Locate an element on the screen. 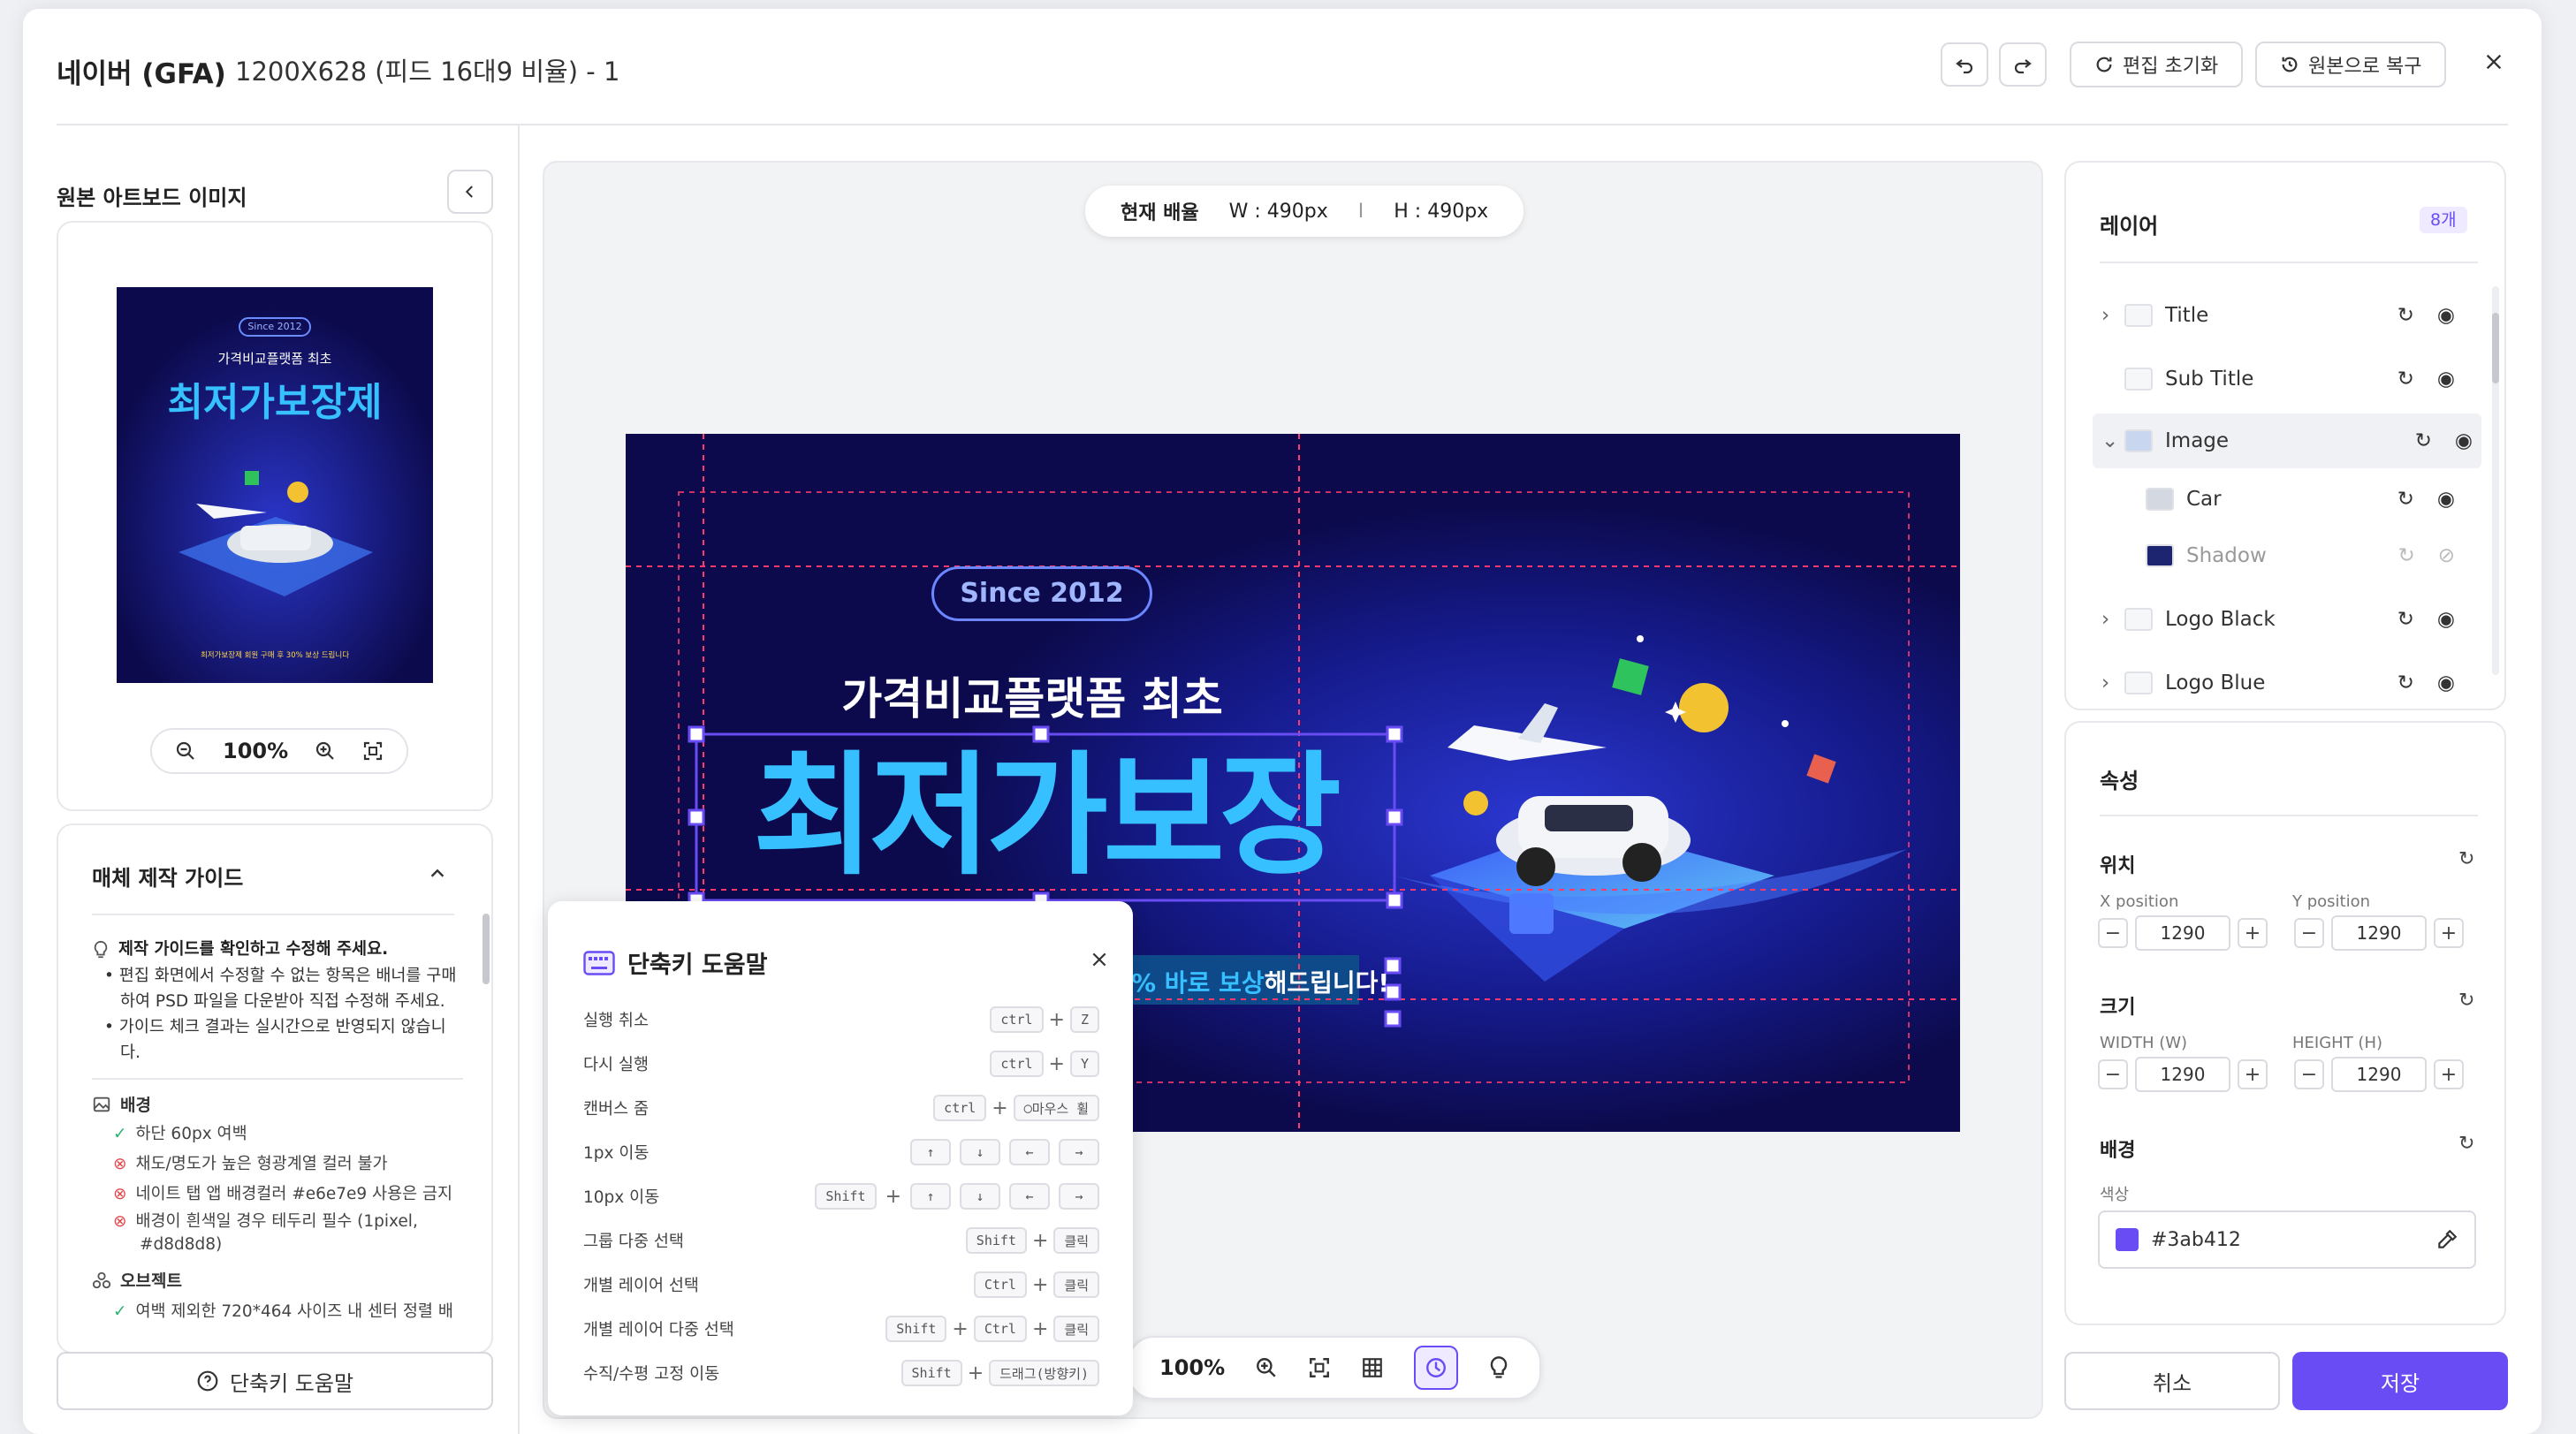 This screenshot has height=1434, width=2576. shortcut-row: 1px 이동 ↑ ↓ ← → is located at coordinates (841, 1152).